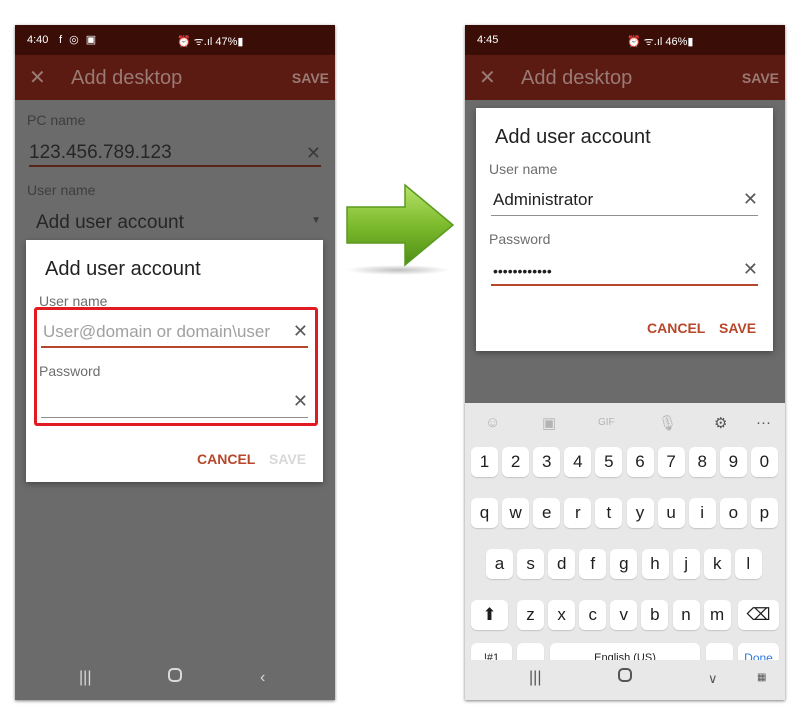  What do you see at coordinates (484, 513) in the screenshot?
I see `key-q: q` at bounding box center [484, 513].